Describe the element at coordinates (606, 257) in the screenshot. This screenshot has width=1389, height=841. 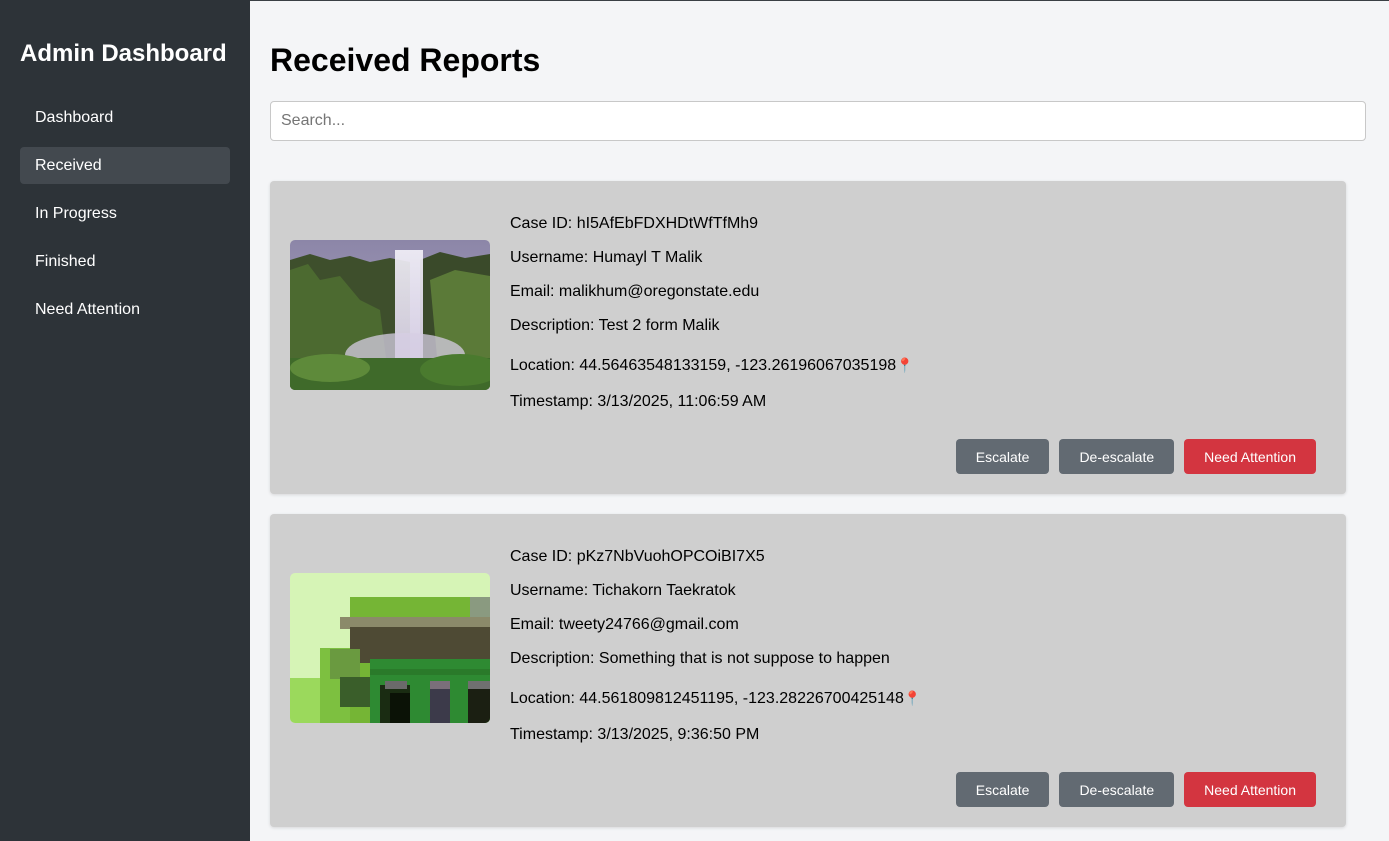
I see `username: Username: Humayl T Malik` at that location.